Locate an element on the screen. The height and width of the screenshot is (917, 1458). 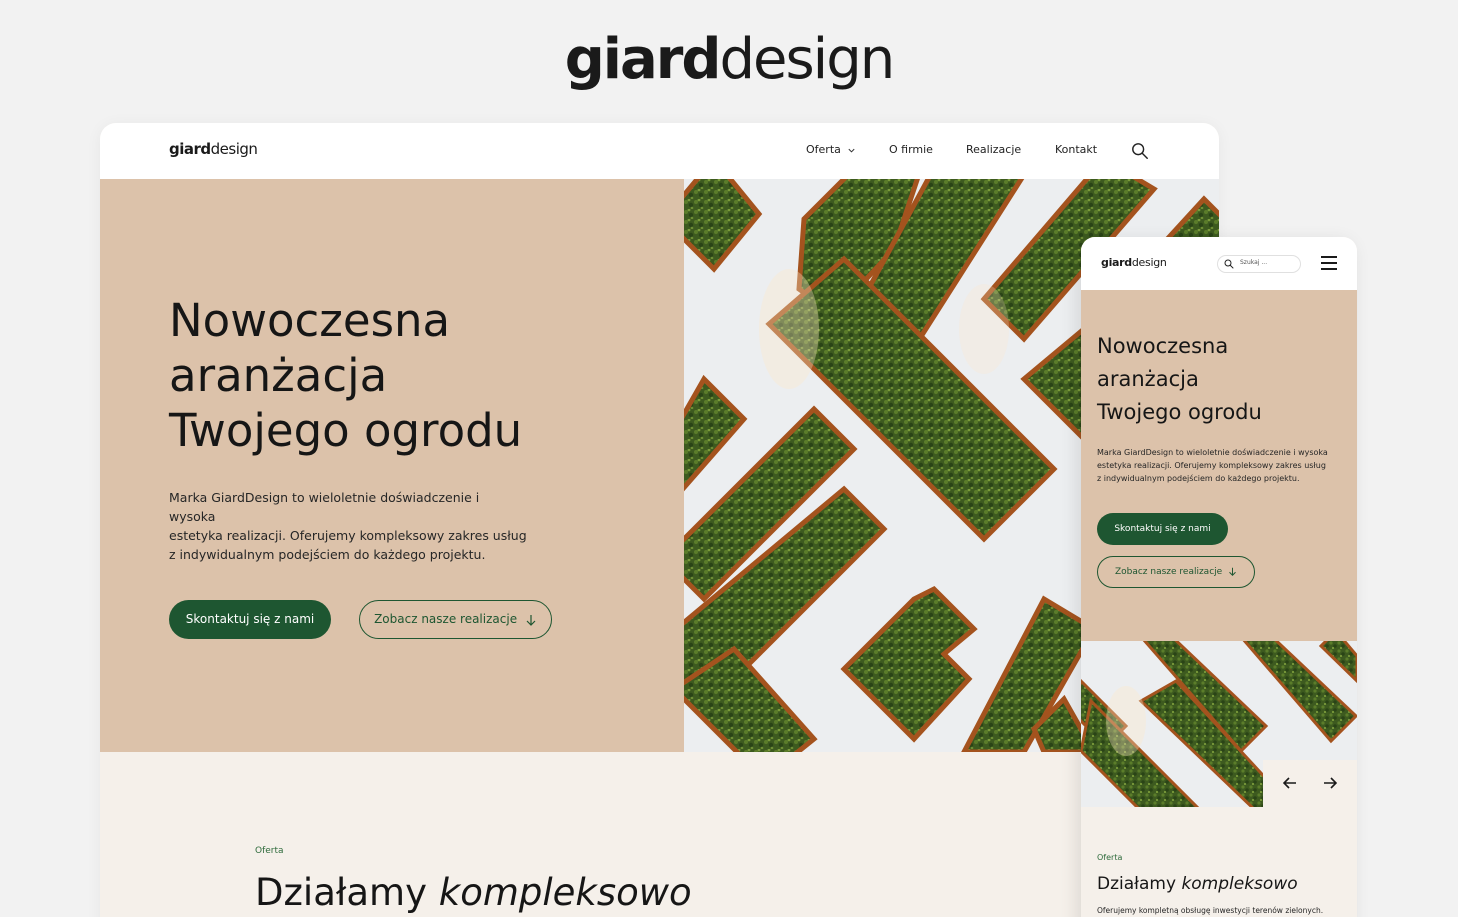
nav-label: Oferta is located at coordinates (823, 149).